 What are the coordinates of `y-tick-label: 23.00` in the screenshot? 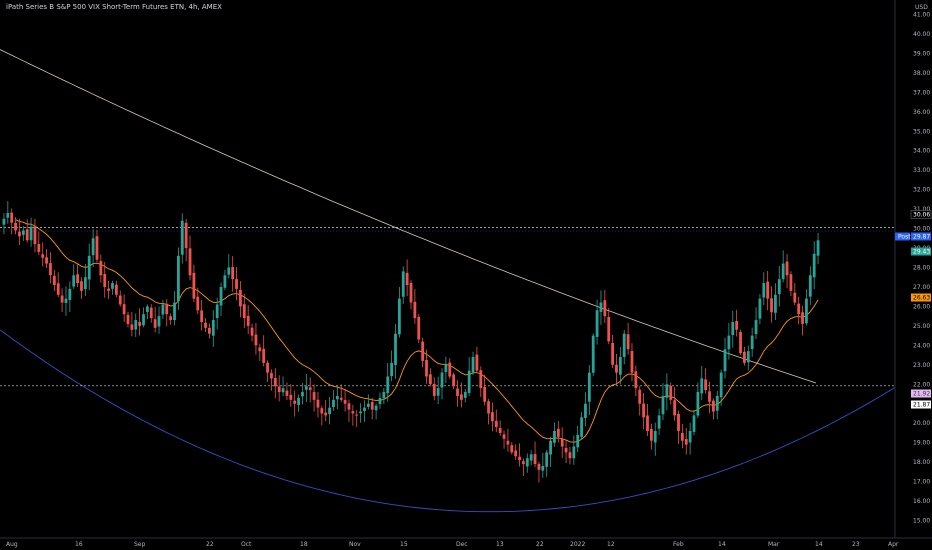 It's located at (921, 365).